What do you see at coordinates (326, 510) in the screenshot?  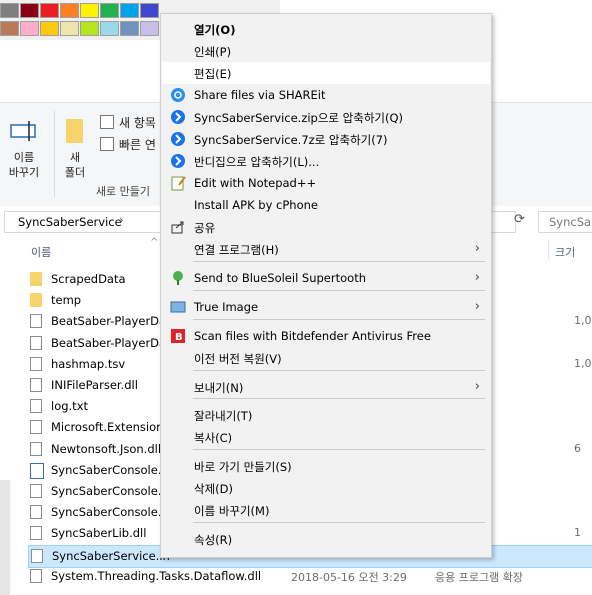 I see `menu-item: 이름 바꾸기(M)` at bounding box center [326, 510].